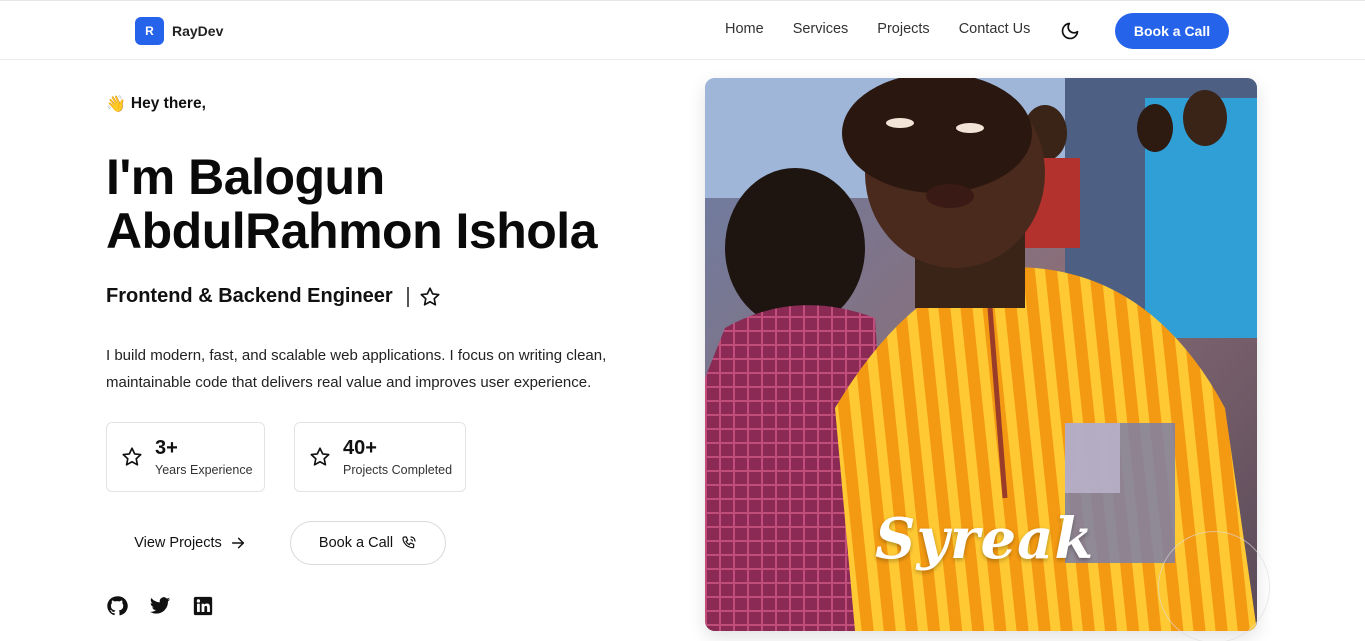  What do you see at coordinates (821, 29) in the screenshot?
I see `nav-link-services: Services` at bounding box center [821, 29].